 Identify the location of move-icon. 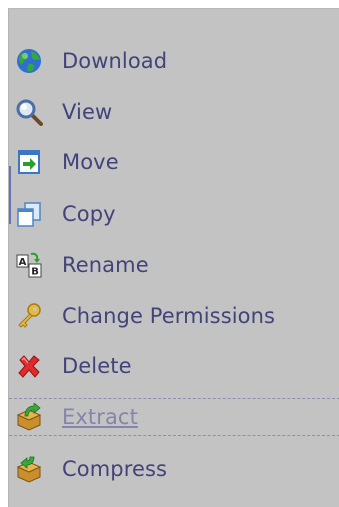
(29, 162).